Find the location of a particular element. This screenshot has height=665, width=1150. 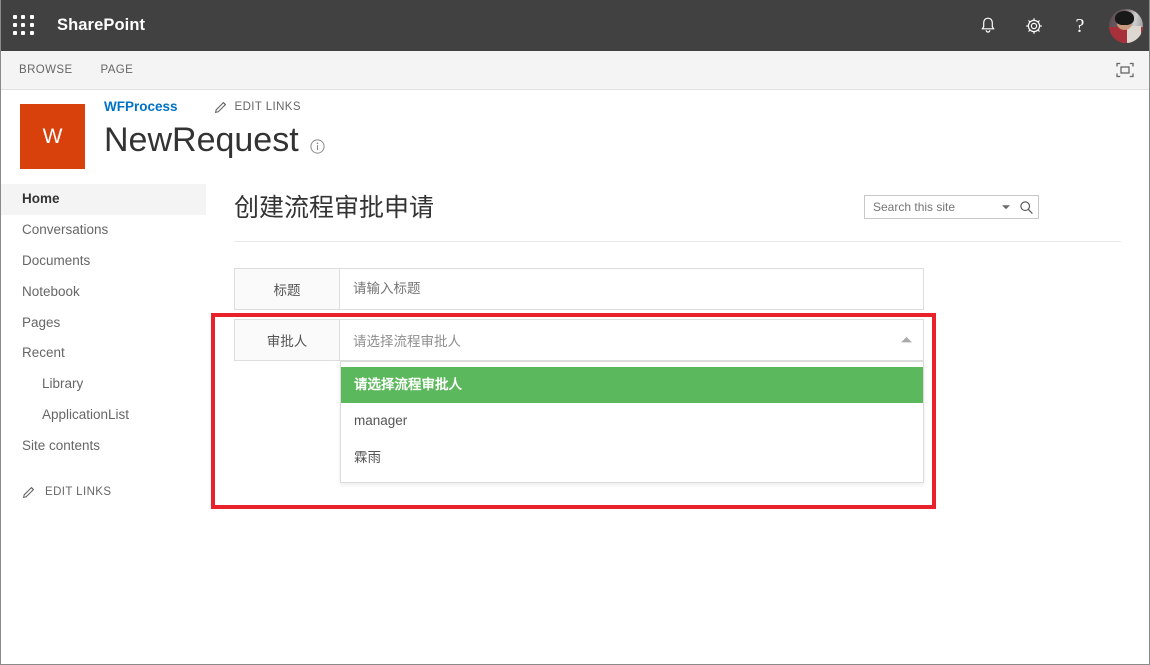

sidebar-item-recent: Recent is located at coordinates (103, 353).